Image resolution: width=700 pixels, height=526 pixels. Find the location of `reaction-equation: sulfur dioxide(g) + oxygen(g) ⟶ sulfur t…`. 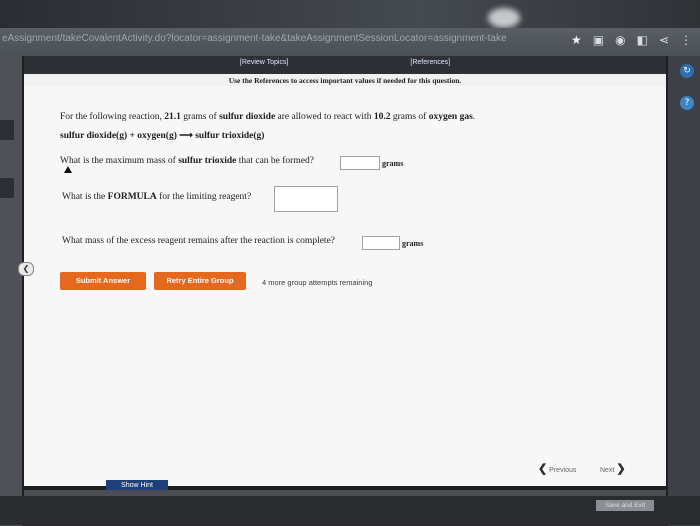

reaction-equation: sulfur dioxide(g) + oxygen(g) ⟶ sulfur t… is located at coordinates (162, 136).